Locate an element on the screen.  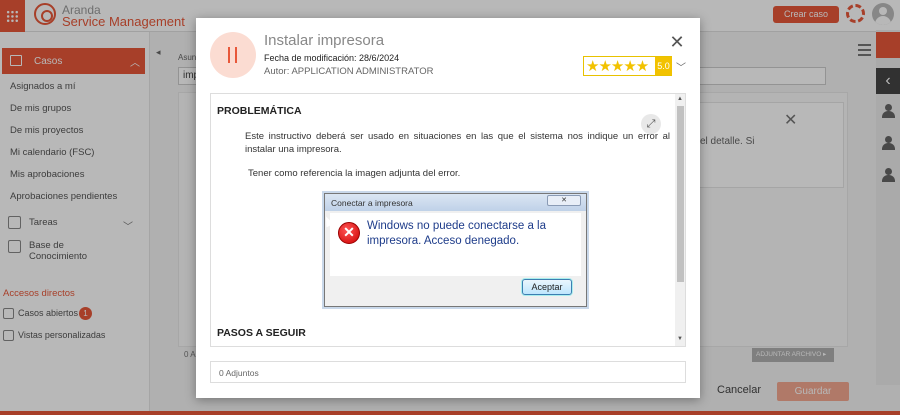
star-rating-icon: ★★★★★ is located at coordinates (617, 66).